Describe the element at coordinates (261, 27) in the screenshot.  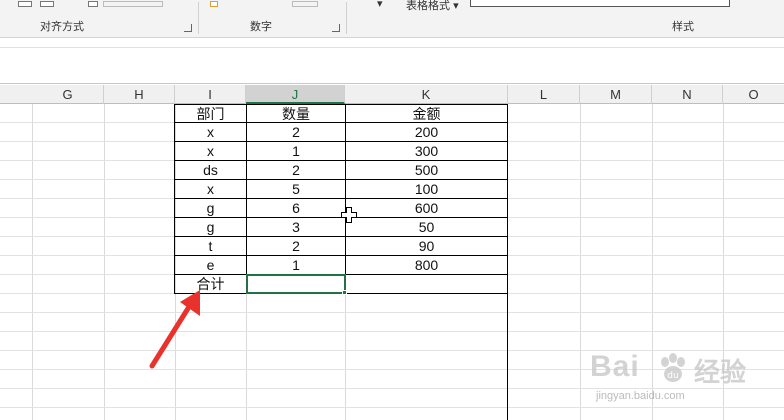
I see `ribbon-group-number-label: 数字` at that location.